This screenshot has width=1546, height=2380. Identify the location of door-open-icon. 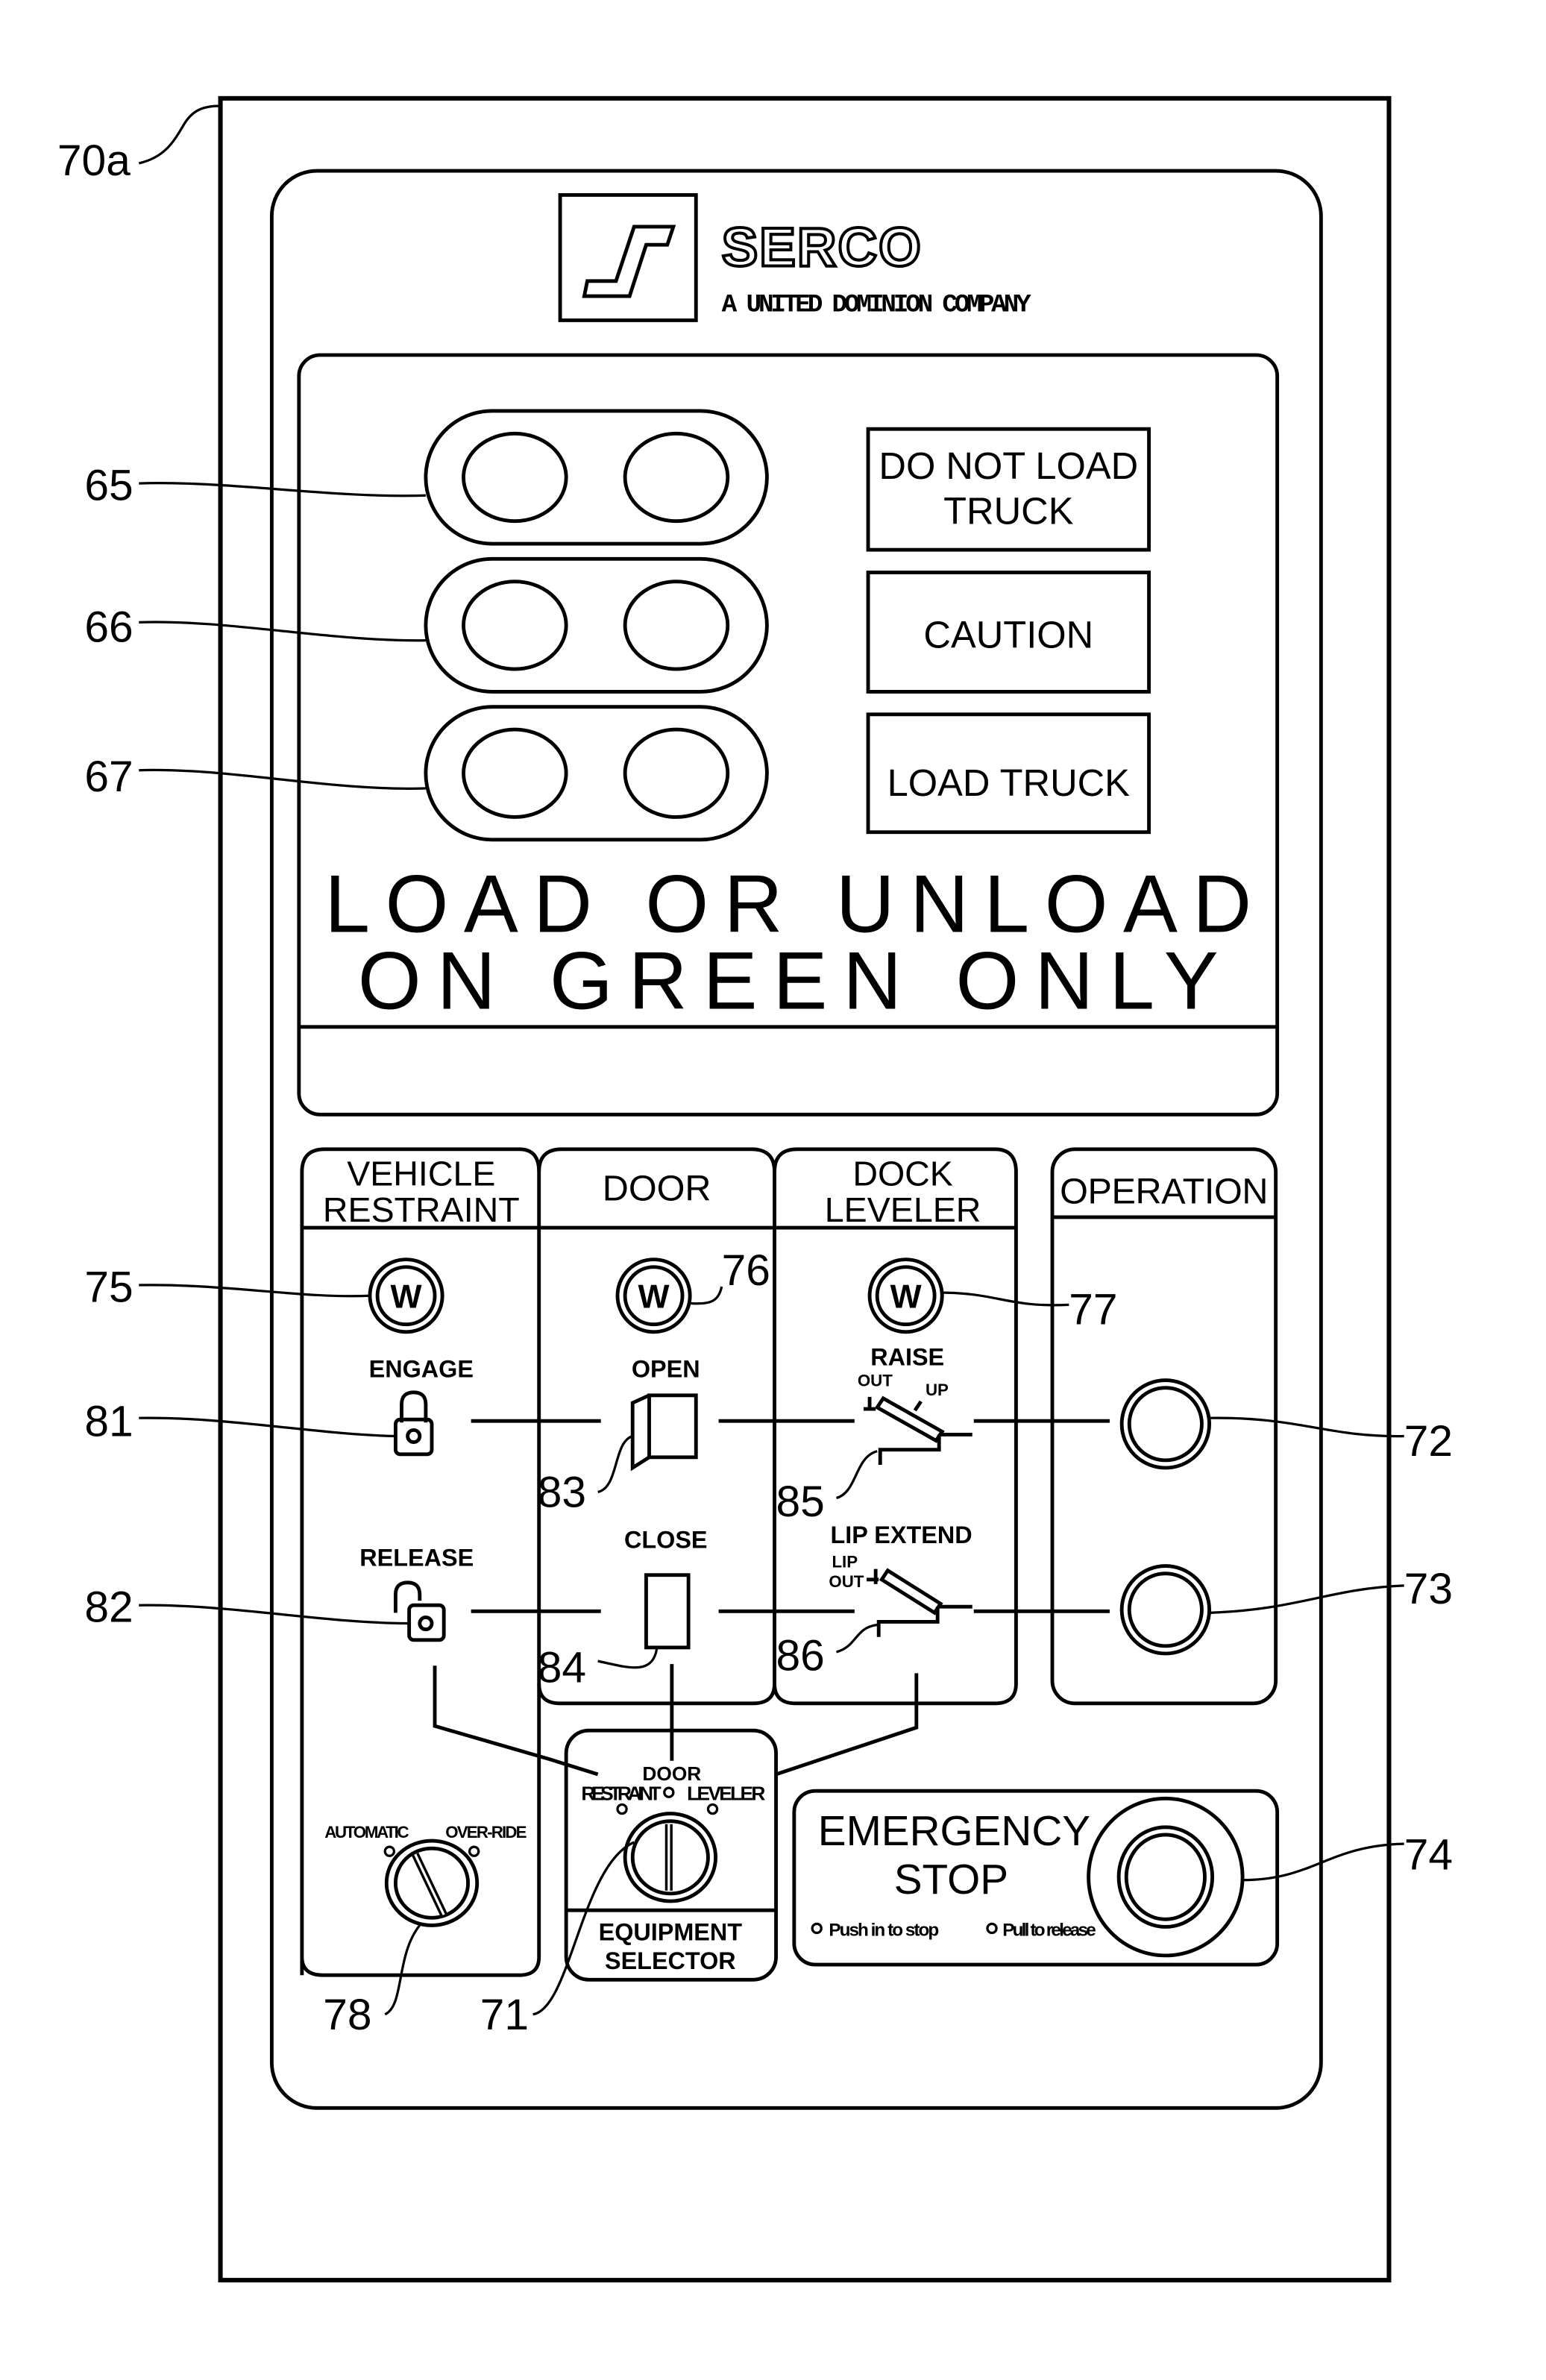
(640, 1432).